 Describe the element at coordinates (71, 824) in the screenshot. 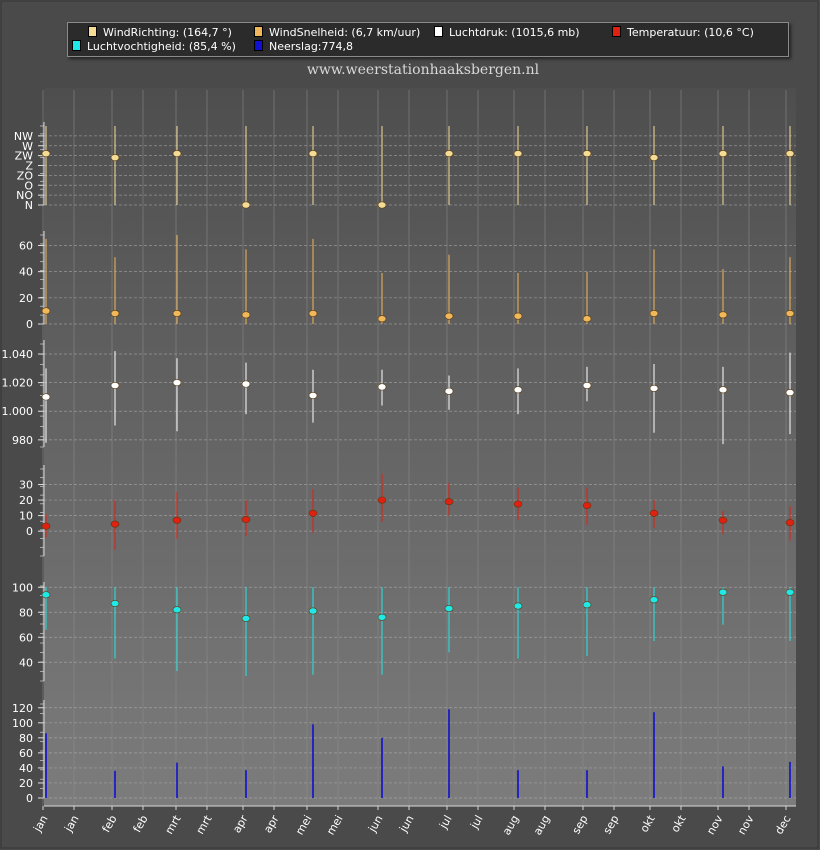

I see `x-tick-label: jan` at that location.